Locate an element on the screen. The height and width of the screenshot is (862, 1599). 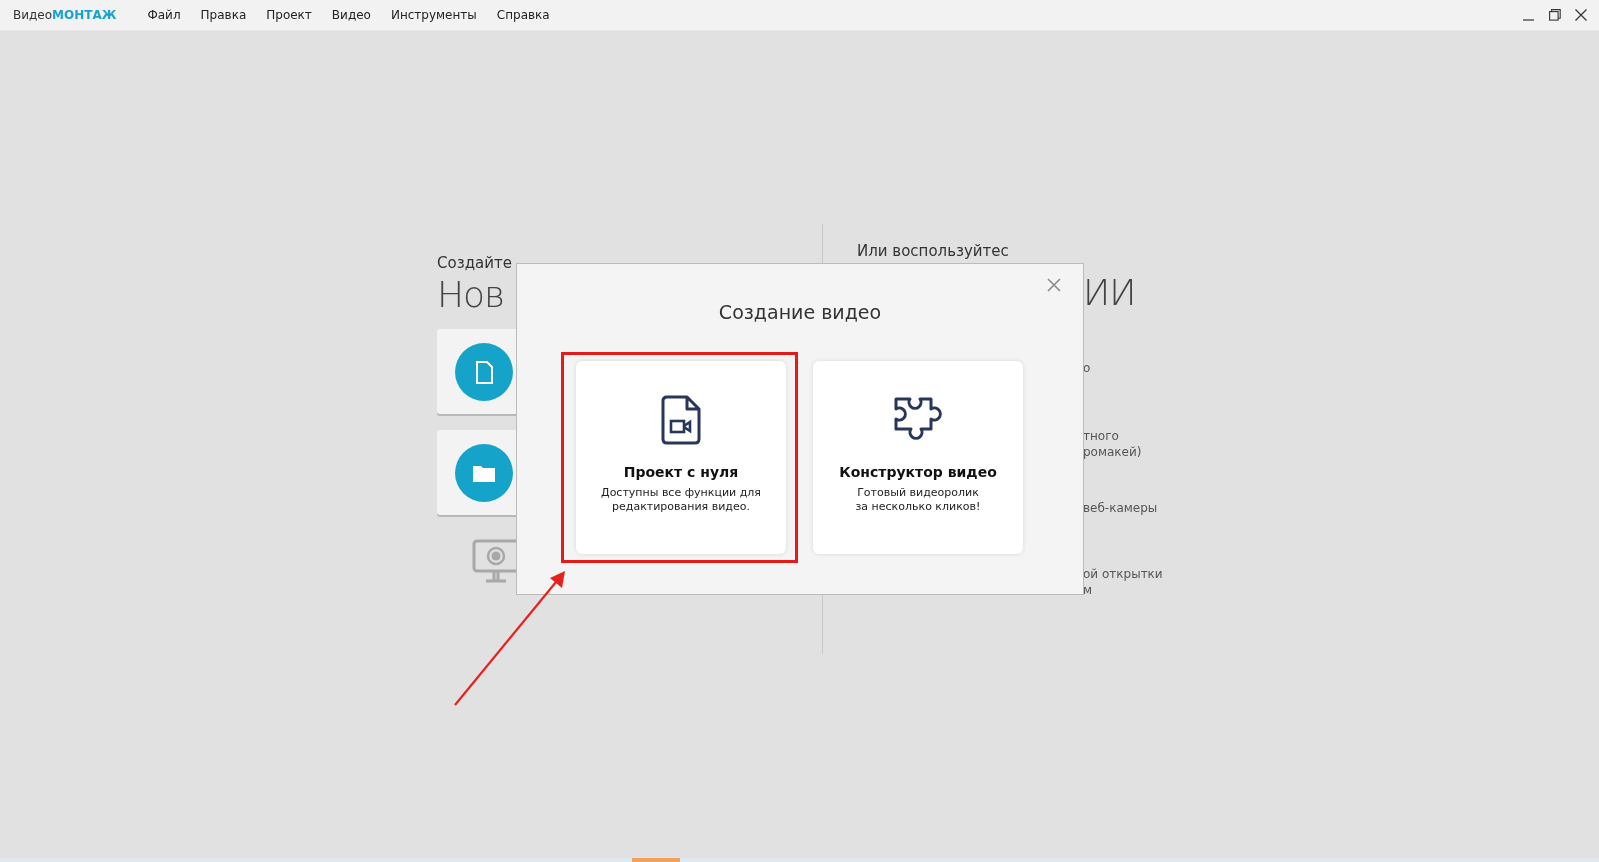
option-card: Проект с нуля Доступны все функции для редактирования видео. is located at coordinates (679, 457).